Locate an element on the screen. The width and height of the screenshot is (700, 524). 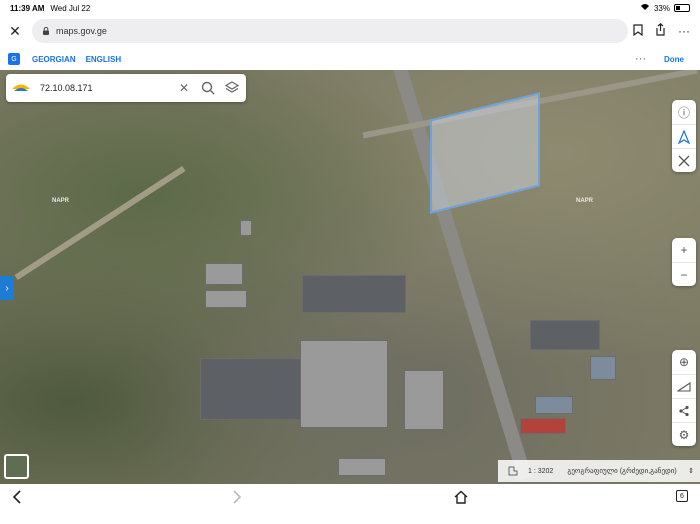
status-time: 11:39 AM is located at coordinates (27, 8).